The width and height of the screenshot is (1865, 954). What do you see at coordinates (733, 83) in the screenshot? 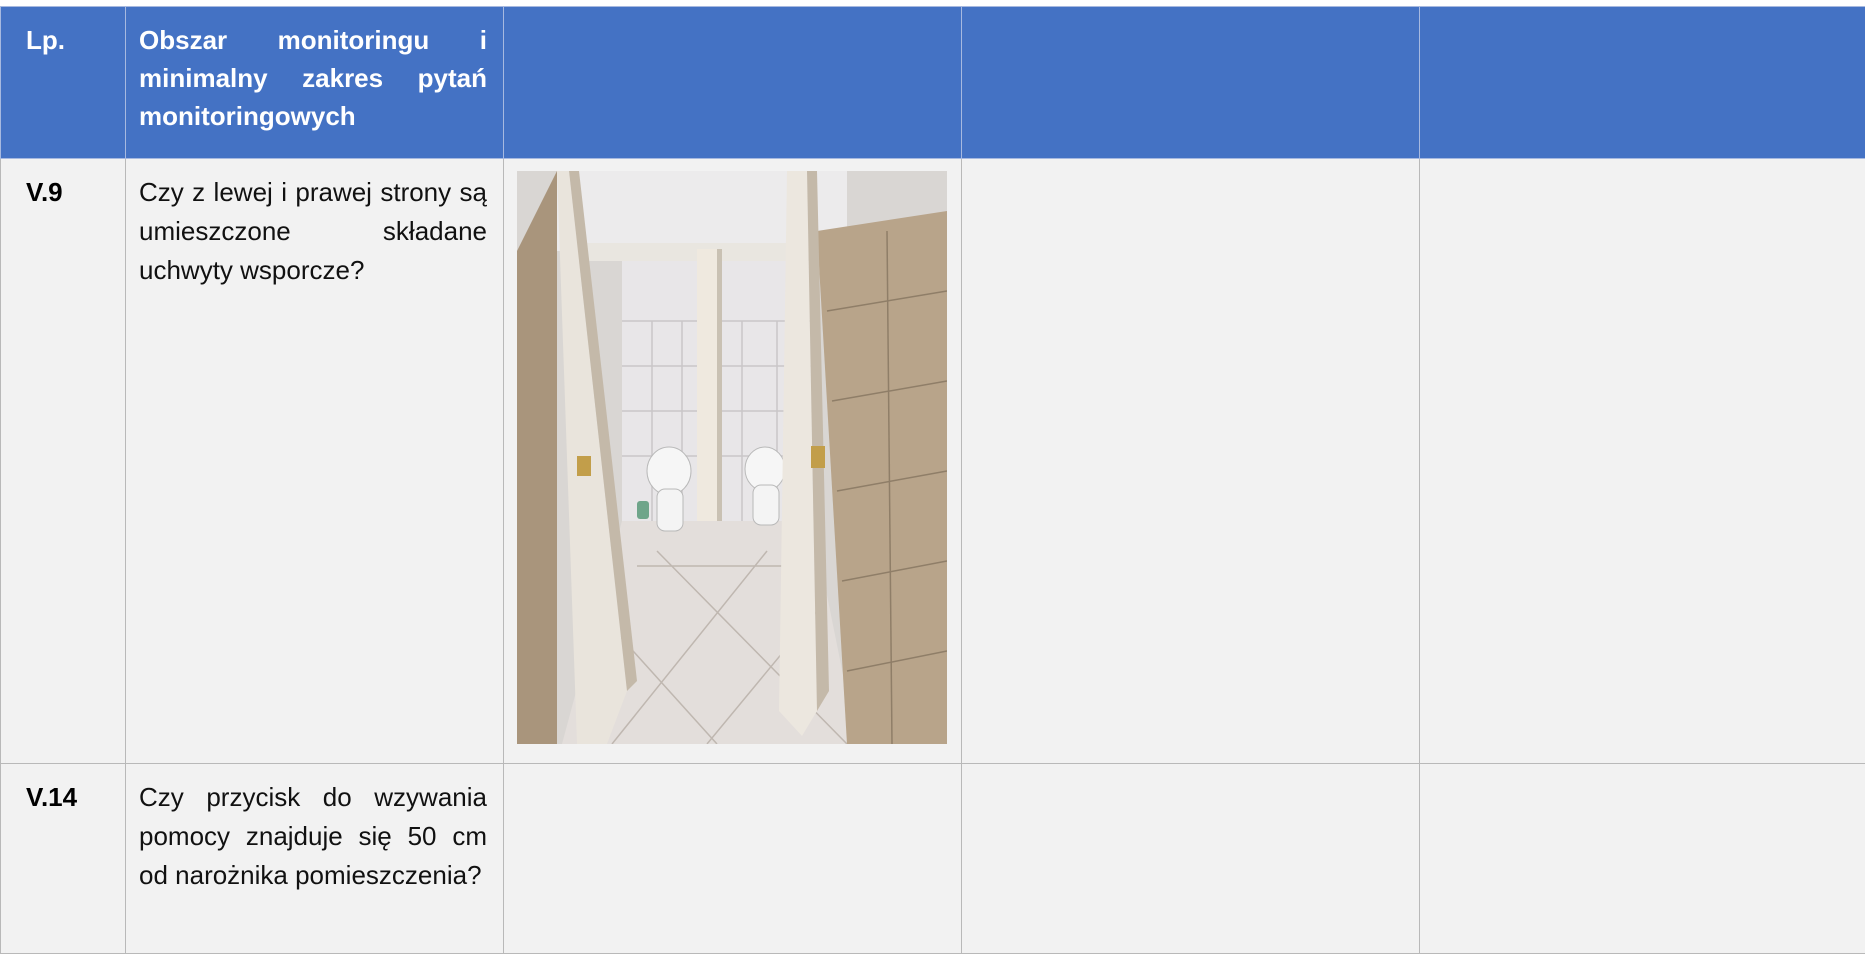
I see `header-col3` at bounding box center [733, 83].